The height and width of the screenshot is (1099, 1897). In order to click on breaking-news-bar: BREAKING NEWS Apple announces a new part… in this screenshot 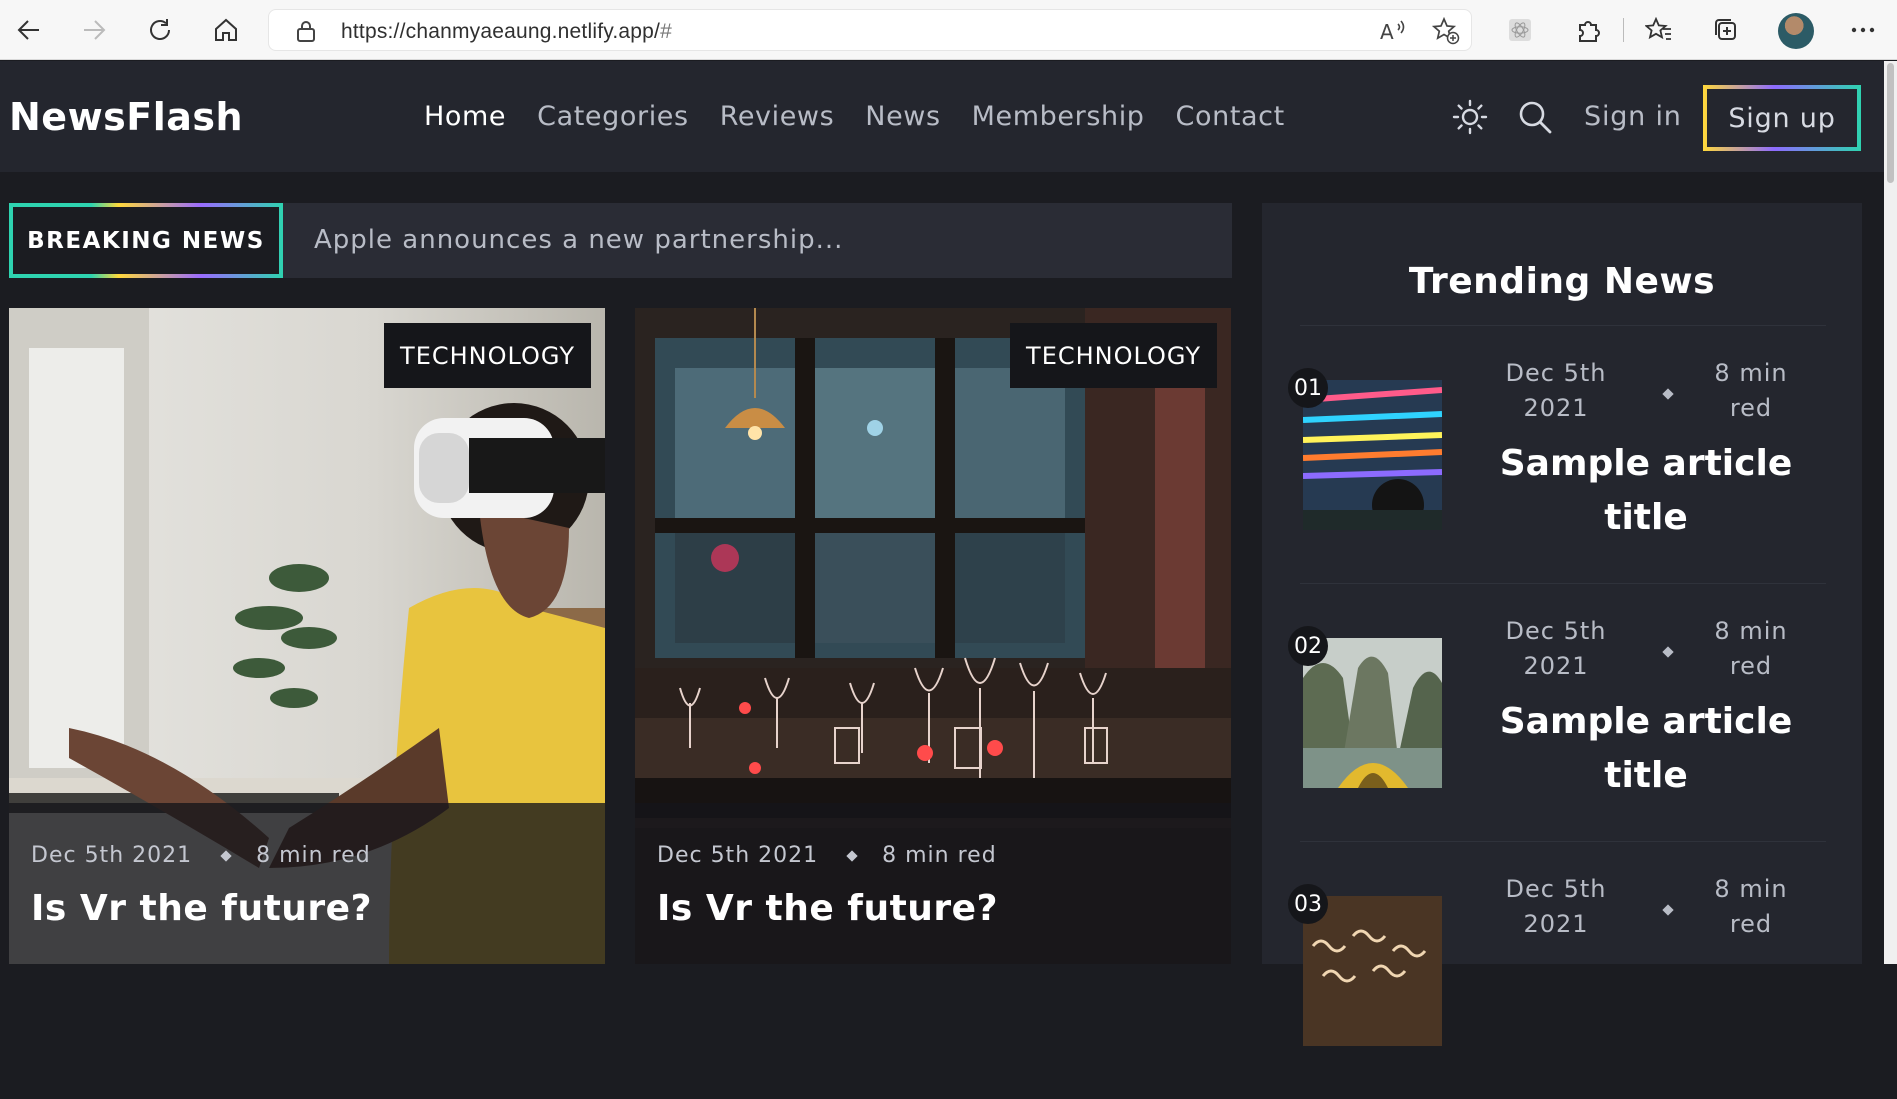, I will do `click(620, 240)`.